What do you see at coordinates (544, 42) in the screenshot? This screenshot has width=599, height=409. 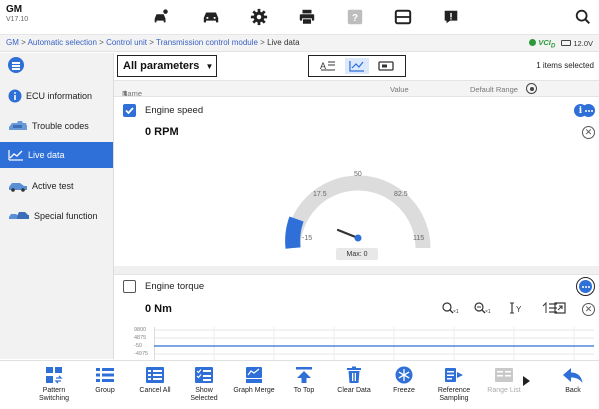 I see `vci-label: VCI` at bounding box center [544, 42].